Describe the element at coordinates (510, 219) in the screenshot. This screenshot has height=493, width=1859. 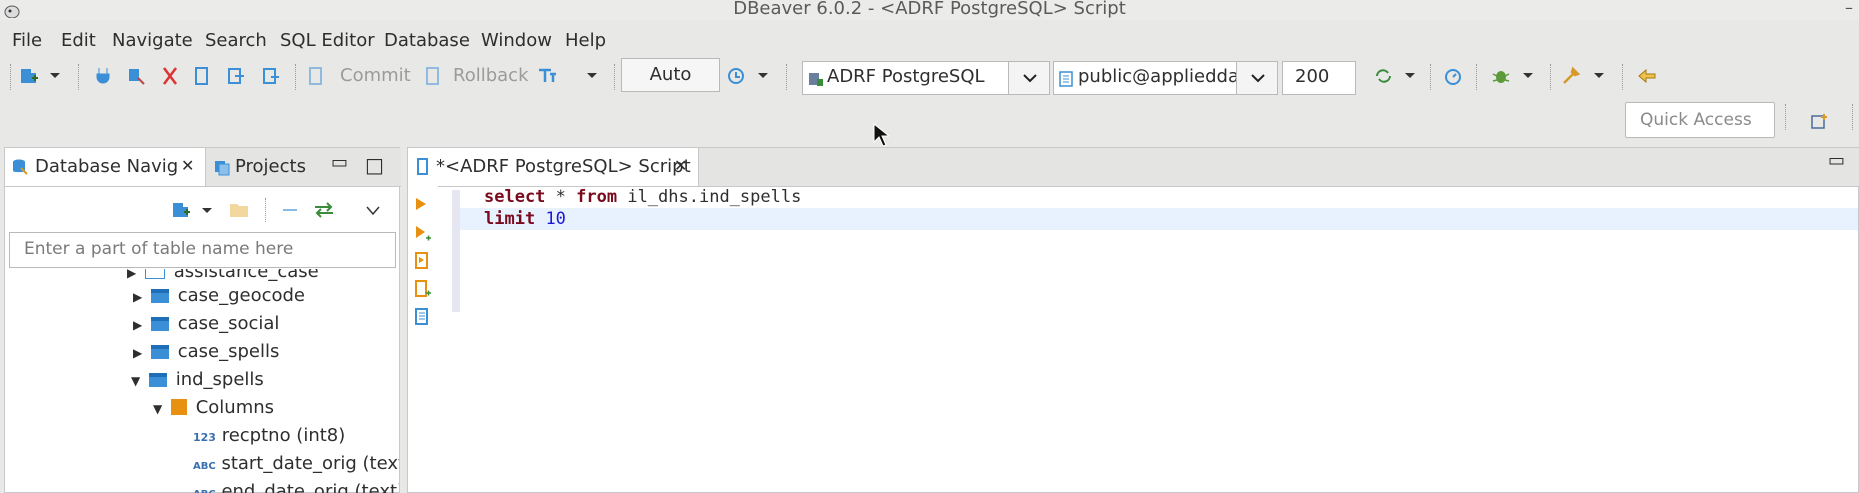
I see `sql-keyword: limit` at that location.